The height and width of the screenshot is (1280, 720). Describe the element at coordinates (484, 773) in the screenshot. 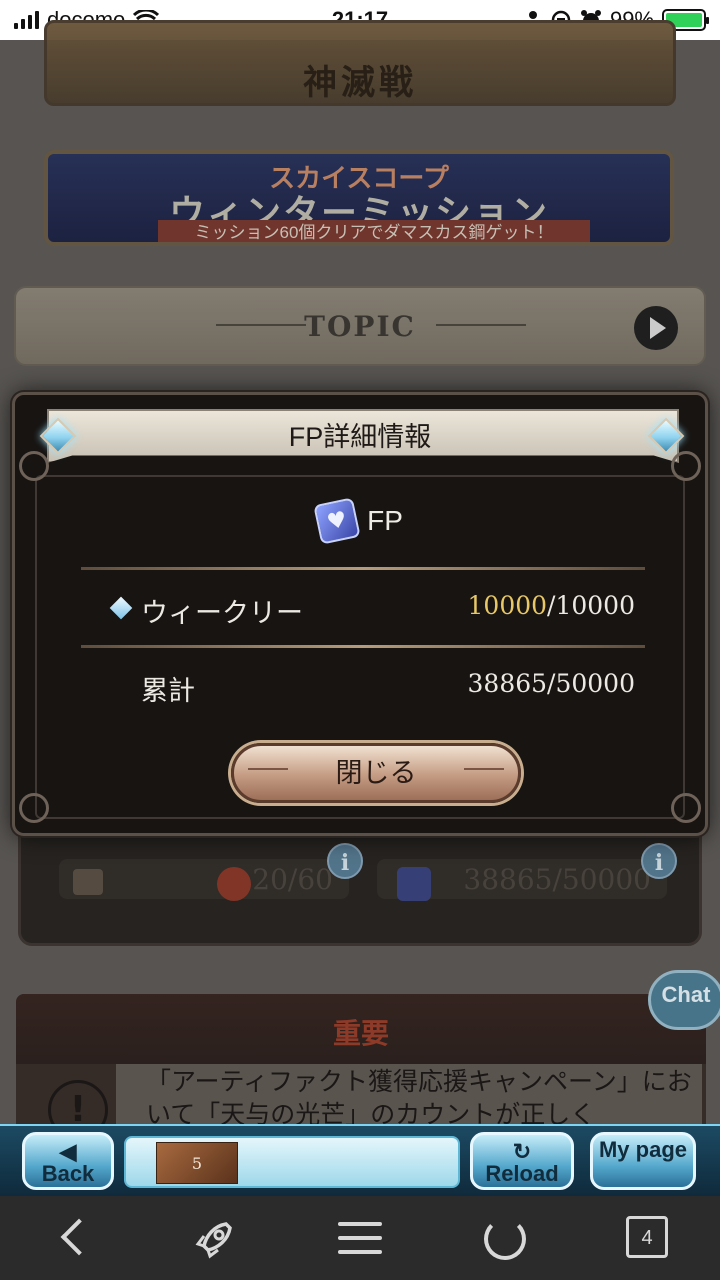

I see `flourish-right-icon` at that location.